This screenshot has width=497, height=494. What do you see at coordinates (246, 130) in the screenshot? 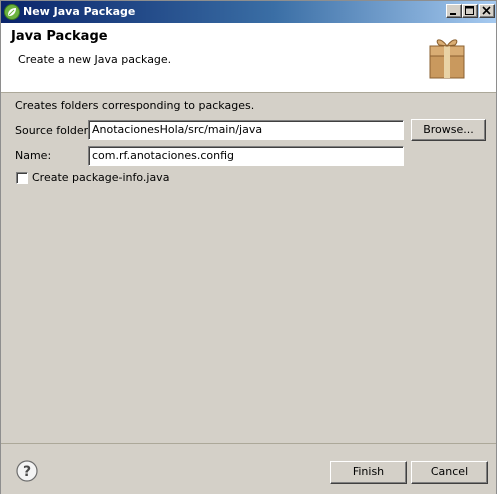
I see `source-folder-input: AnotacionesHola/src/main/java` at bounding box center [246, 130].